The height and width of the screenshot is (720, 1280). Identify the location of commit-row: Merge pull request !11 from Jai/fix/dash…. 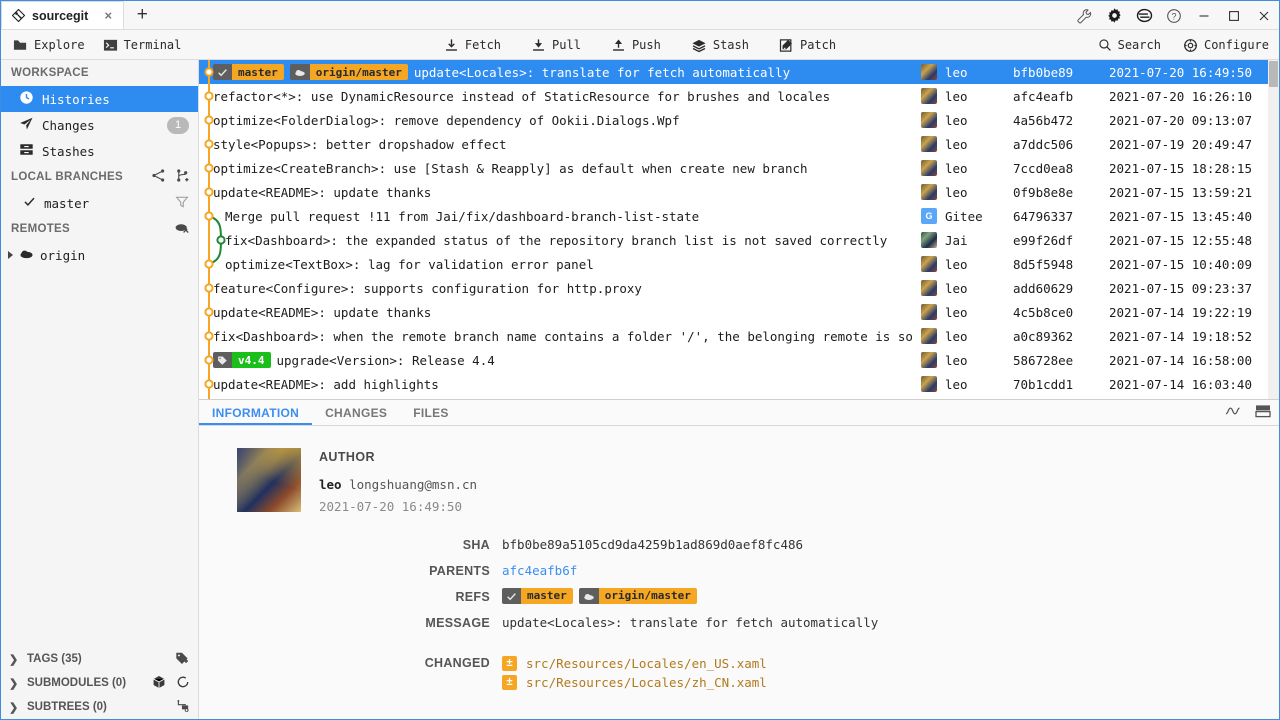
(739, 216).